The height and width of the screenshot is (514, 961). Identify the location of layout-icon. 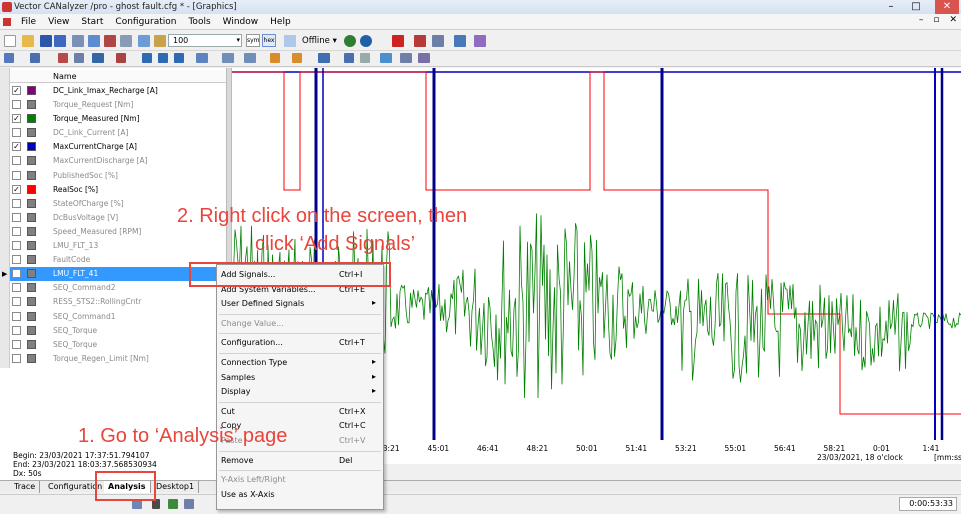
(79, 58).